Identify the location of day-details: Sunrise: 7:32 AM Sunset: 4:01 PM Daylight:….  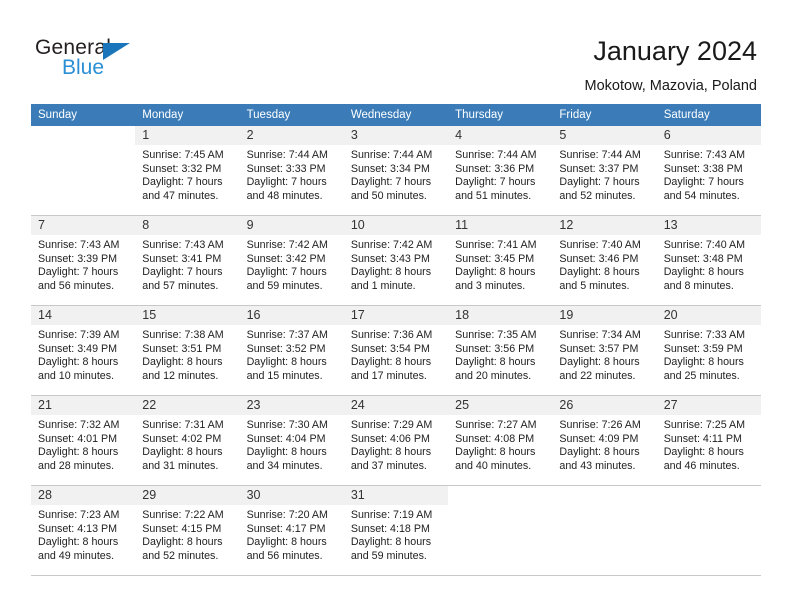
(83, 444).